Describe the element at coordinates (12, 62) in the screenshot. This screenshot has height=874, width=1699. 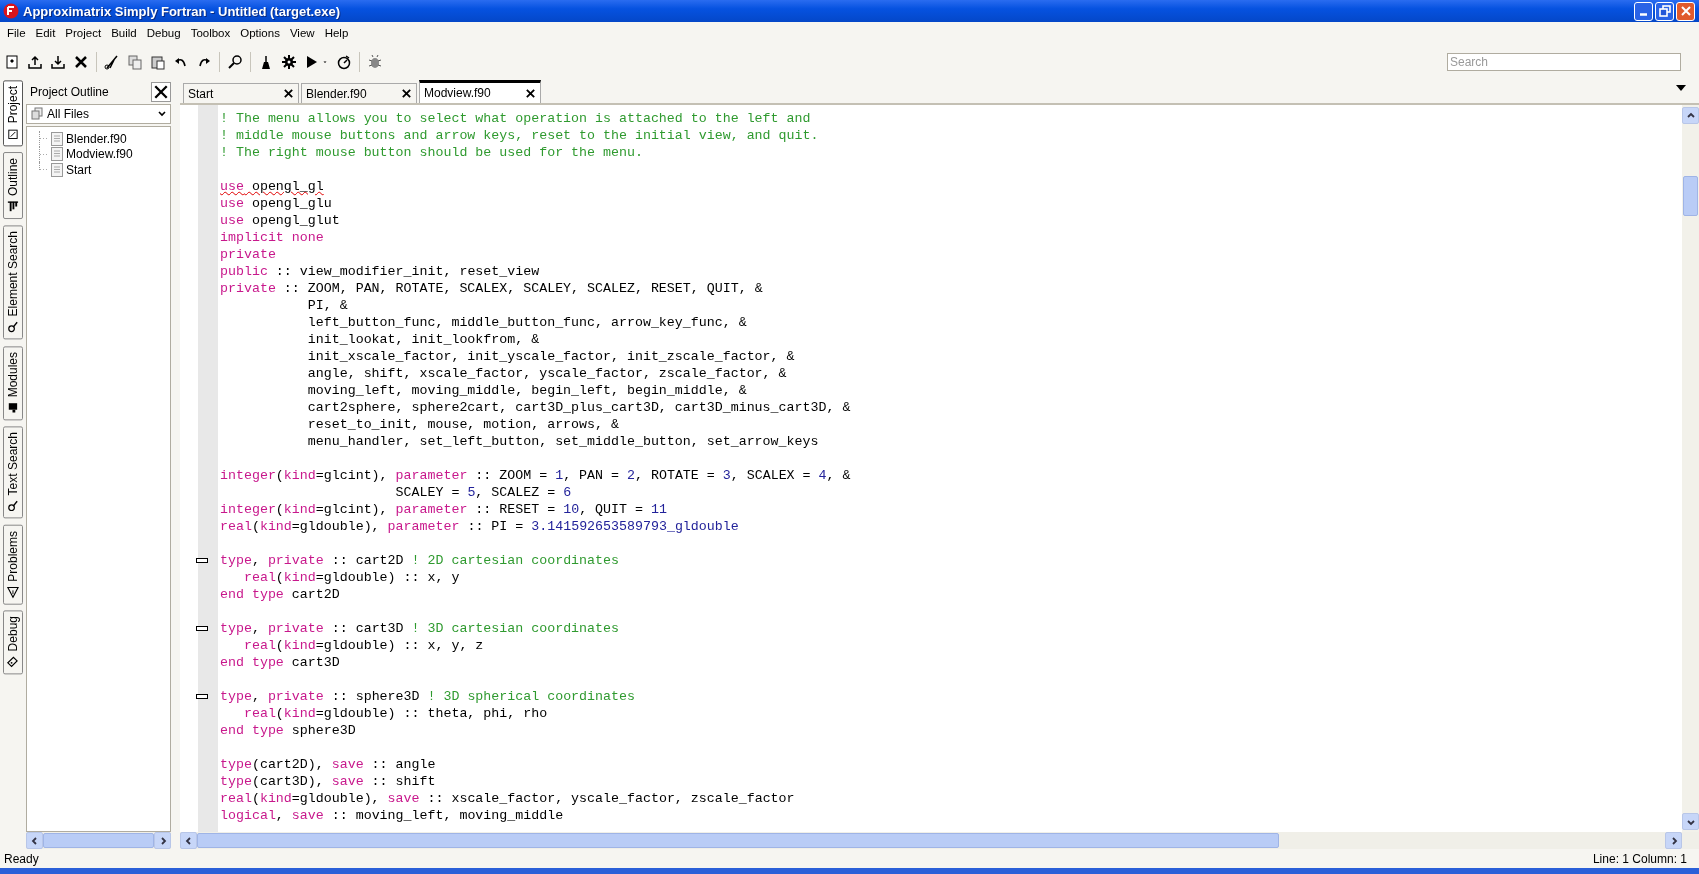
I see `new-file-icon` at that location.